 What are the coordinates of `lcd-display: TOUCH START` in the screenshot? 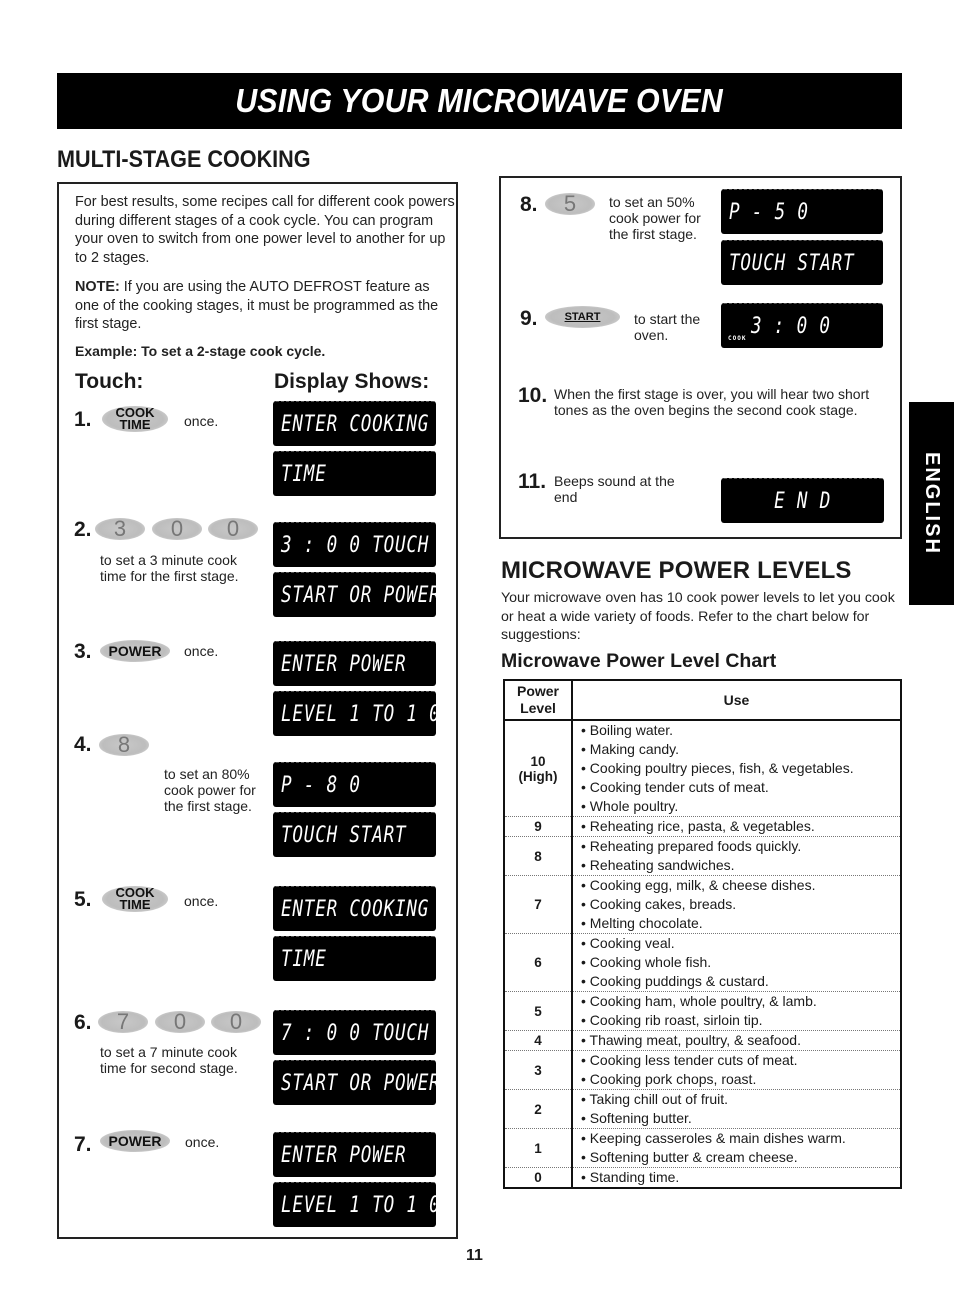 It's located at (354, 834).